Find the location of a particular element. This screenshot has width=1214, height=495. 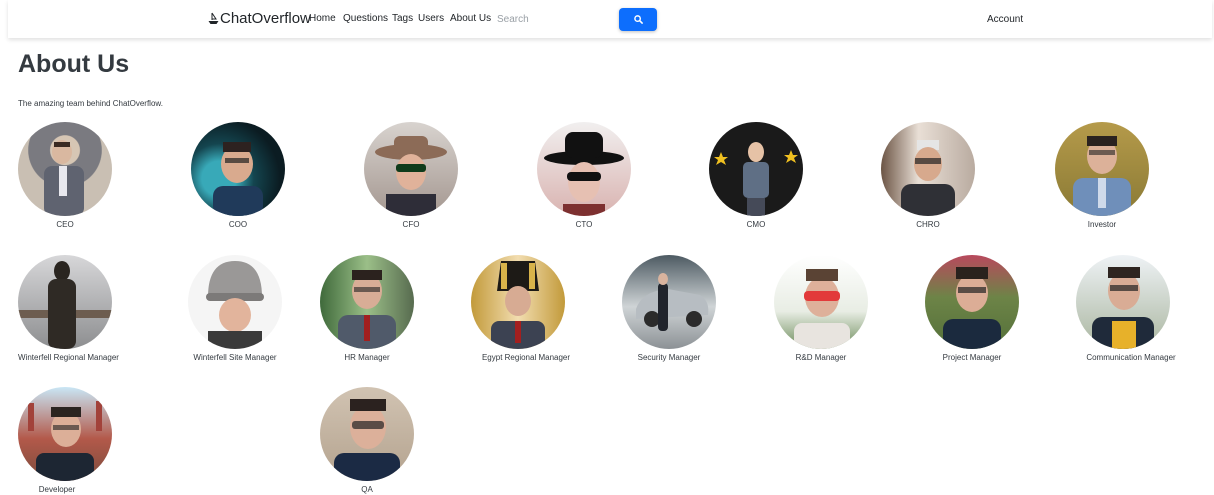

account-link: Account is located at coordinates (1005, 19).